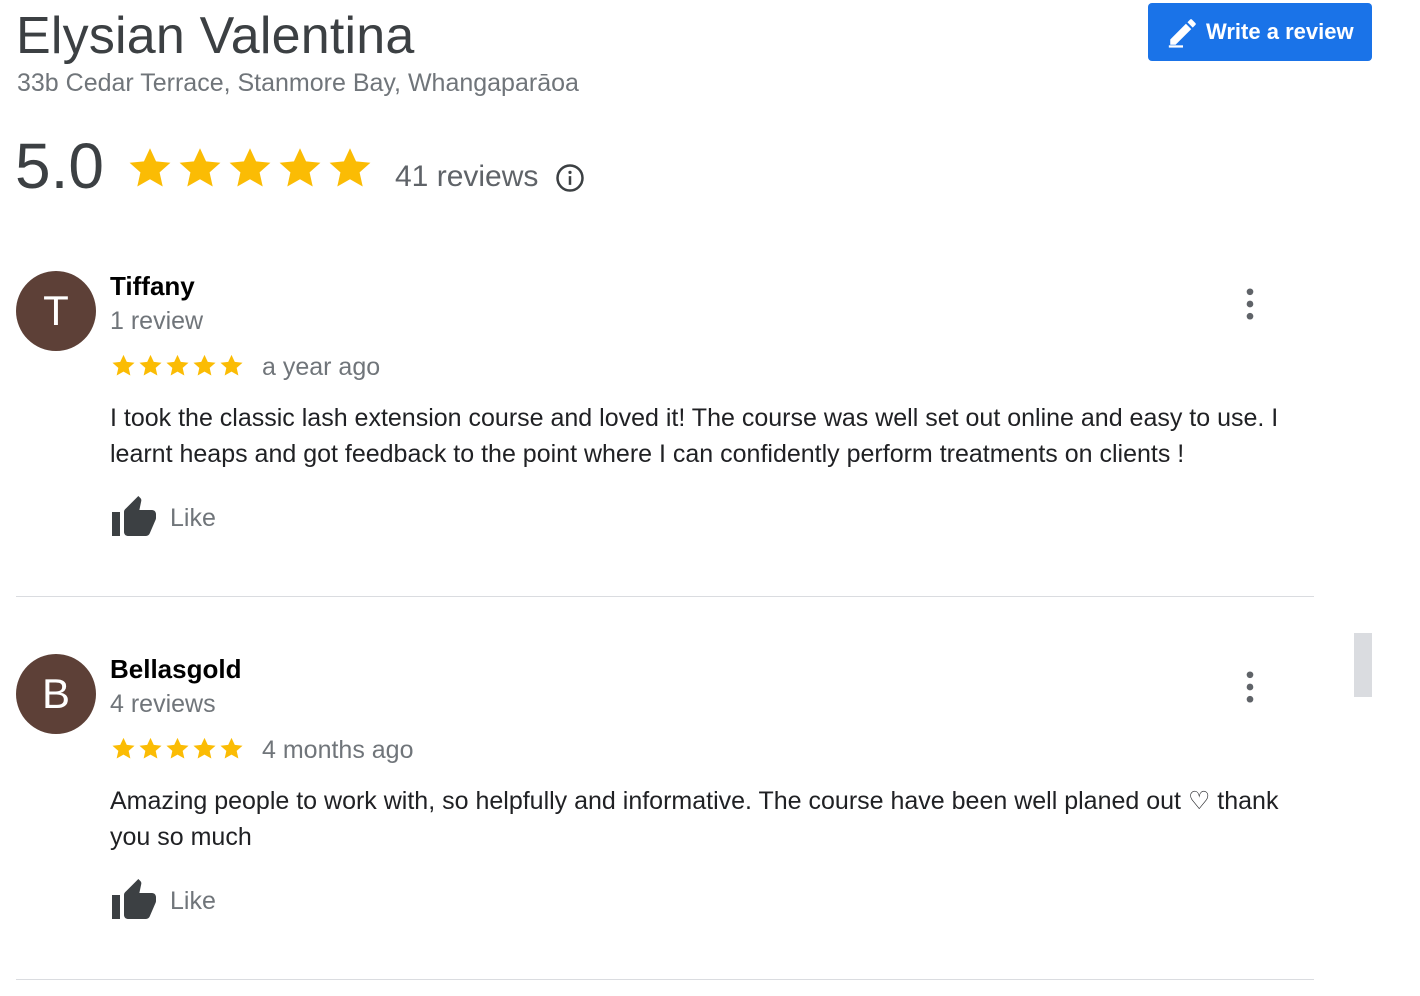  Describe the element at coordinates (570, 178) in the screenshot. I see `info-icon` at that location.